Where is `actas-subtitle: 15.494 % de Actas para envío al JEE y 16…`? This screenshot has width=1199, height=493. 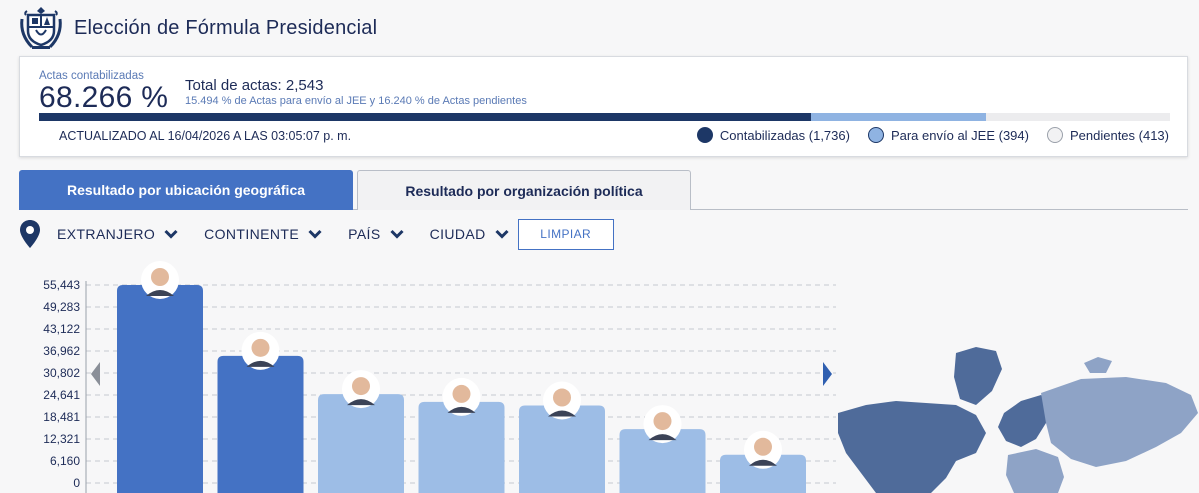
actas-subtitle: 15.494 % de Actas para envío al JEE y 16… is located at coordinates (356, 101).